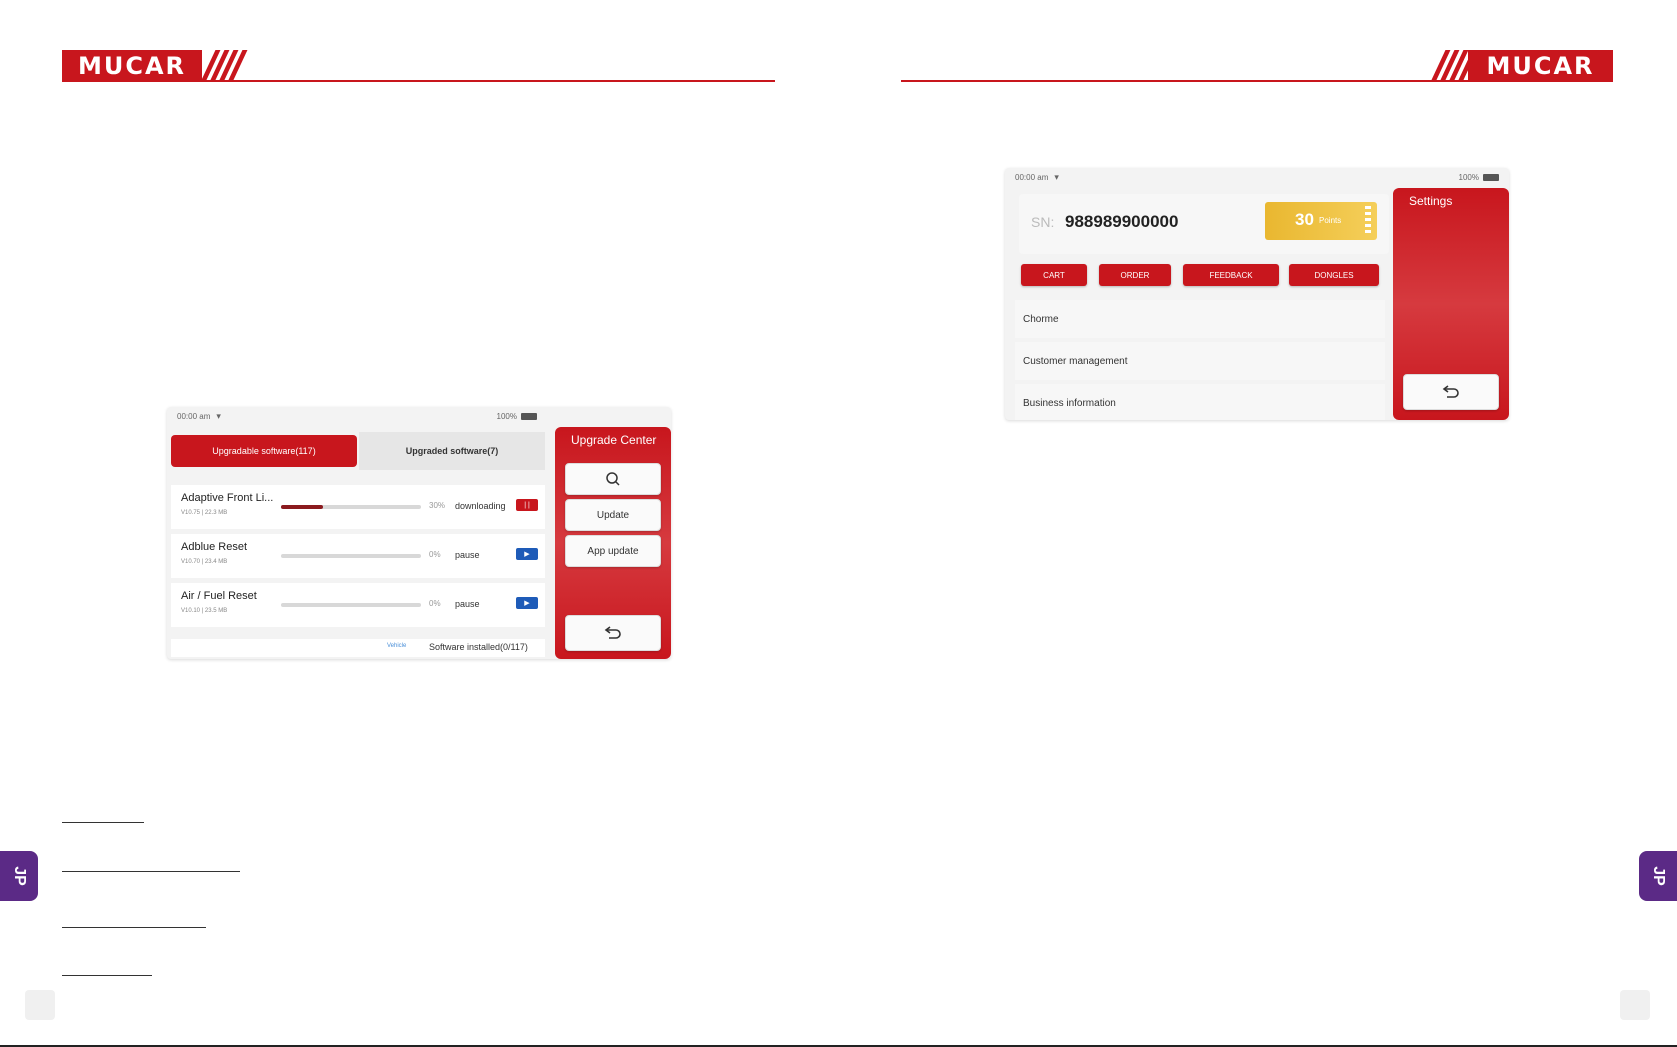  I want to click on tab-upgradable-software: Upgradable software(117), so click(264, 451).